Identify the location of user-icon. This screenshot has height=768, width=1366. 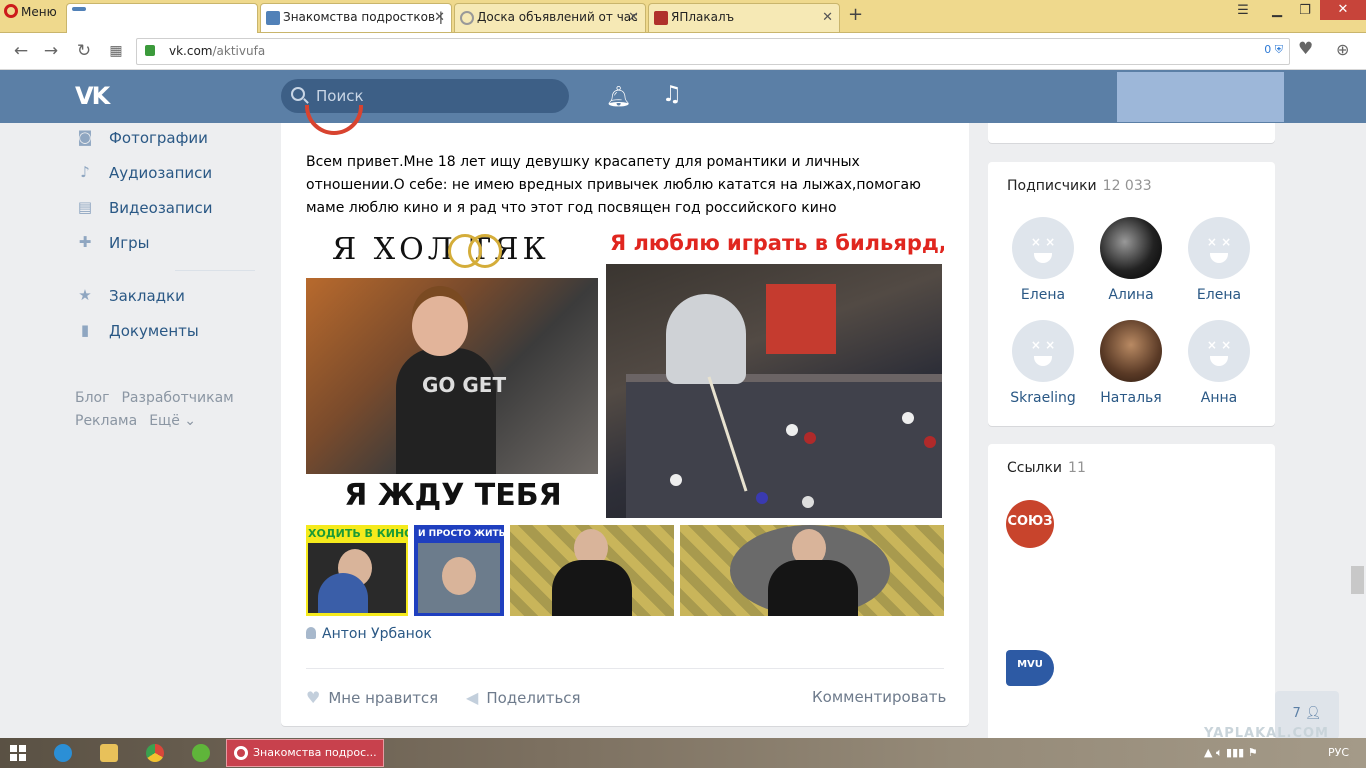
(311, 633).